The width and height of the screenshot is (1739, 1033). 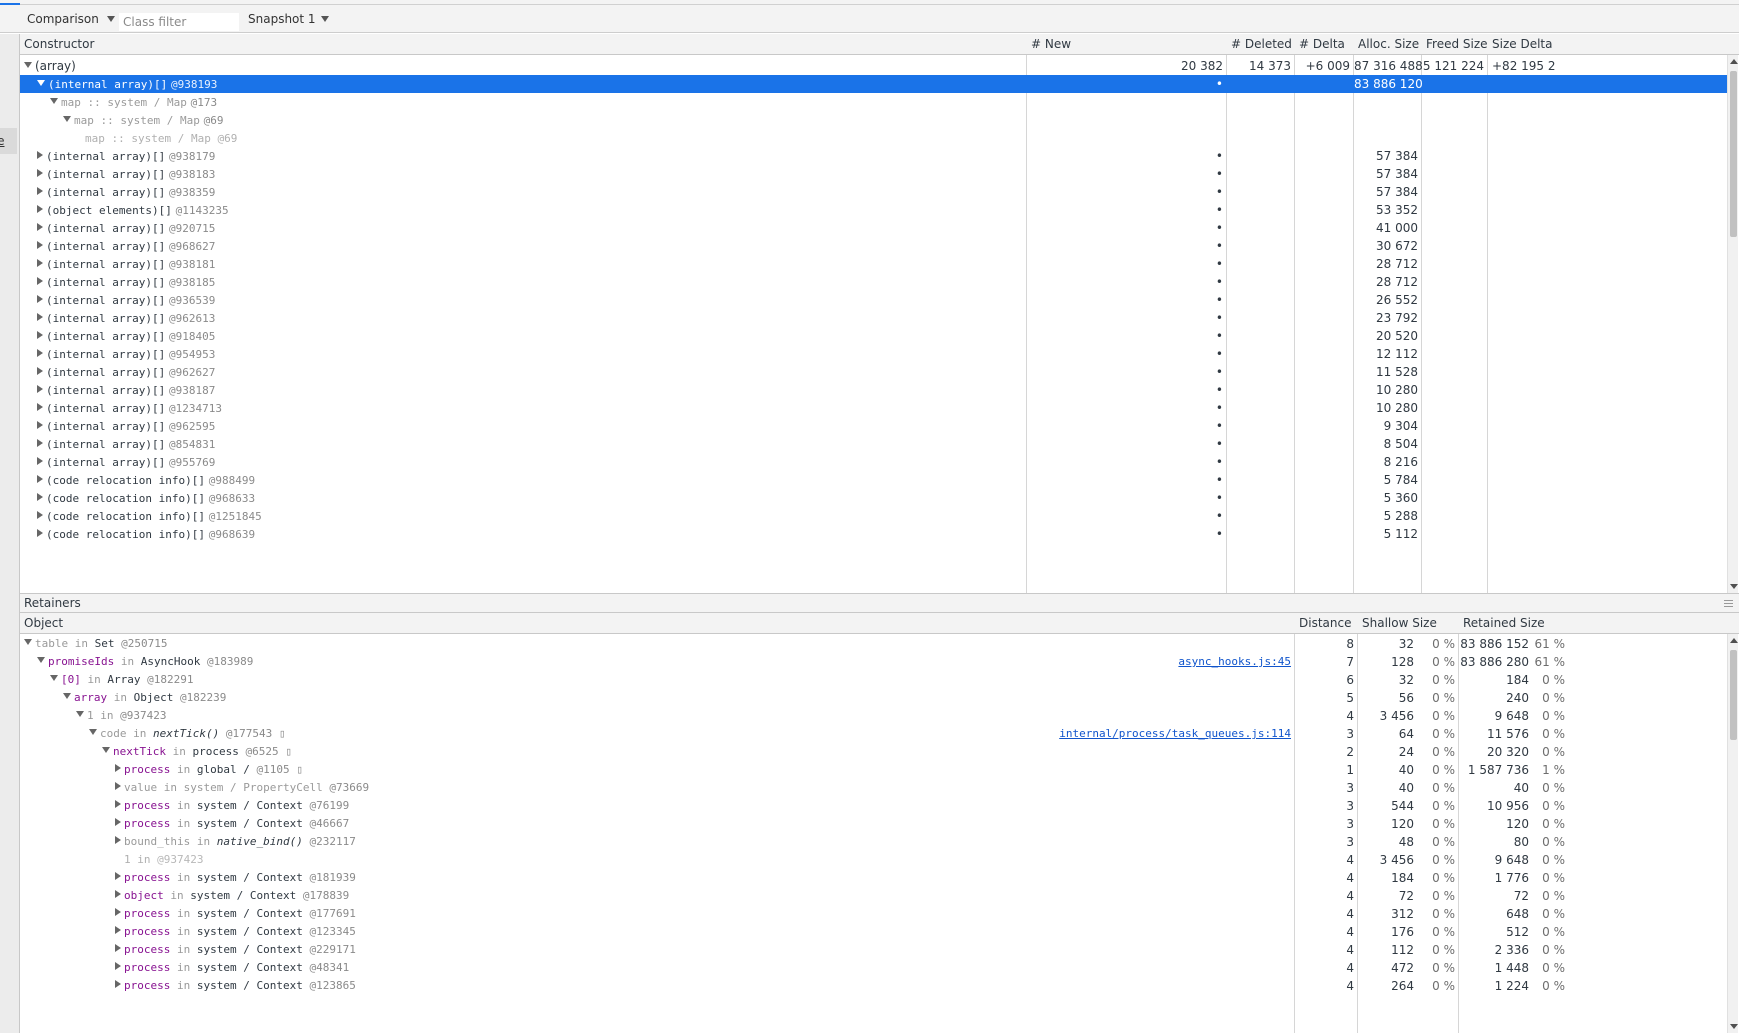 I want to click on table-row: (internal array)[] @938187 • 10 280, so click(x=873, y=390).